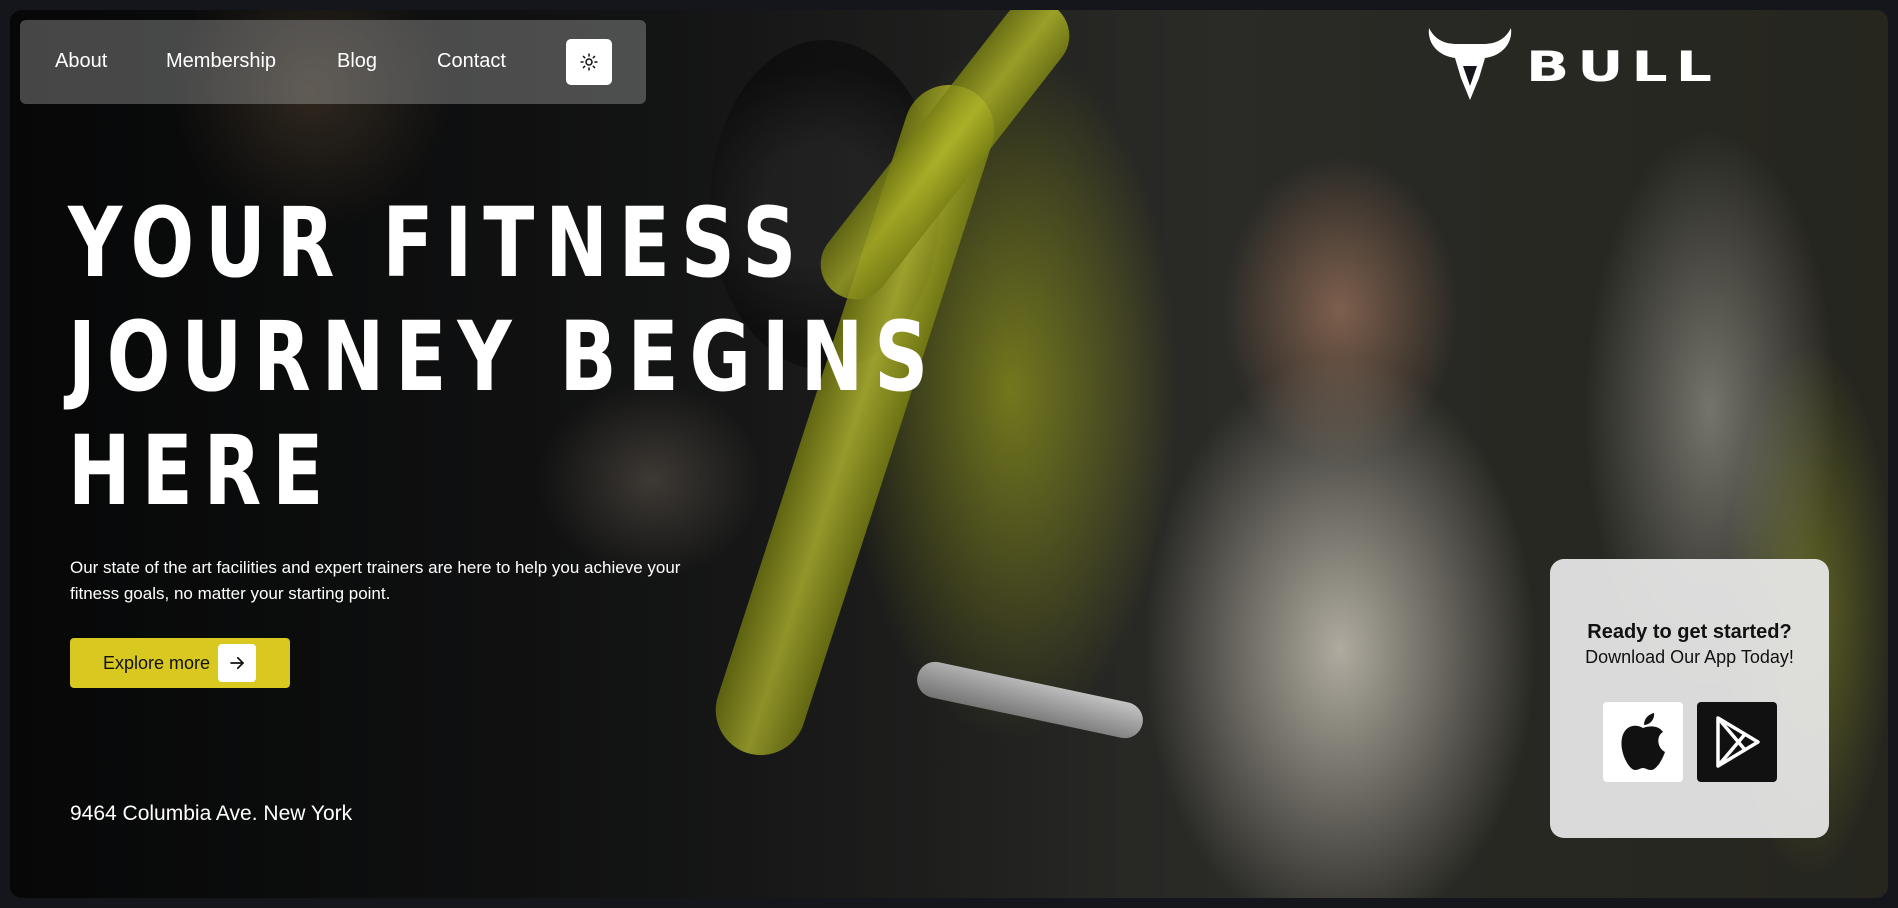 The image size is (1898, 908). I want to click on bull-head-icon, so click(1470, 64).